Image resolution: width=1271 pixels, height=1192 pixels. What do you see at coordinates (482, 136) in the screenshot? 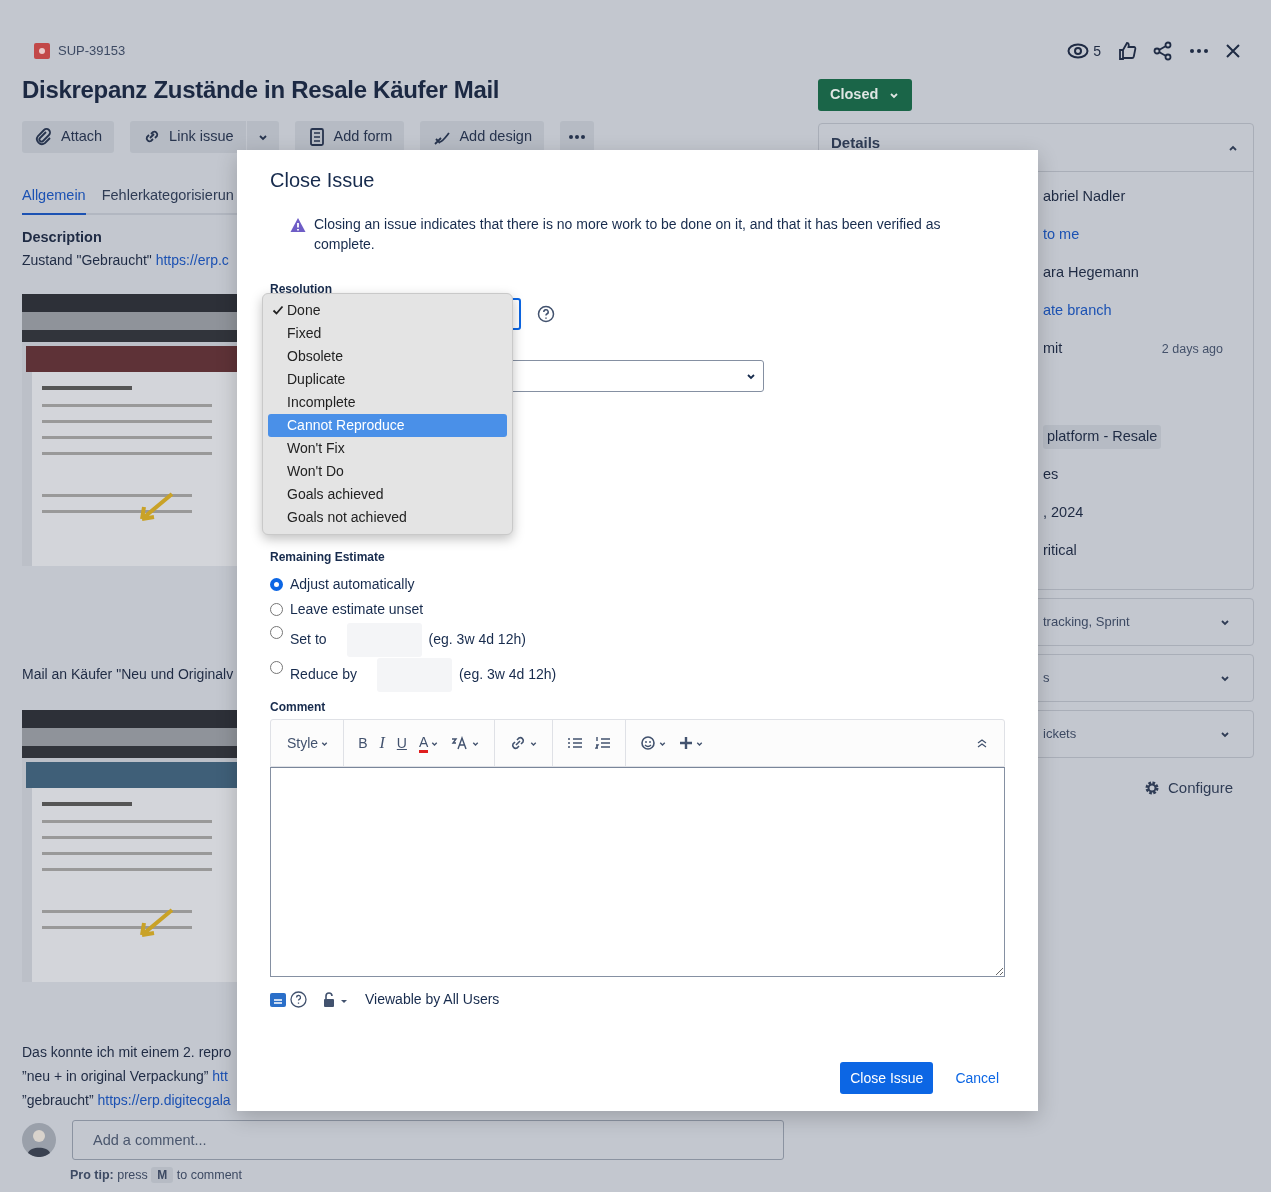
I see `action-button: Add design` at bounding box center [482, 136].